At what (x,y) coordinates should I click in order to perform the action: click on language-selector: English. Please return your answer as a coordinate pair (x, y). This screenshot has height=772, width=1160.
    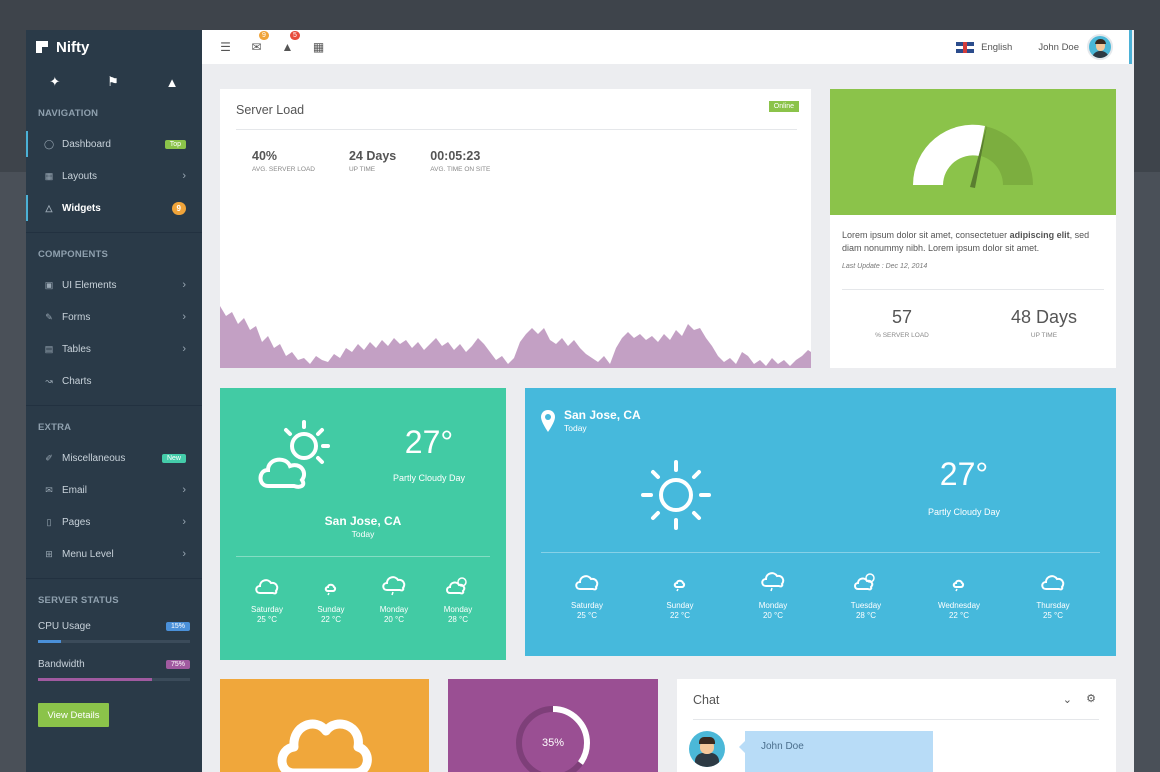
    Looking at the image, I should click on (996, 47).